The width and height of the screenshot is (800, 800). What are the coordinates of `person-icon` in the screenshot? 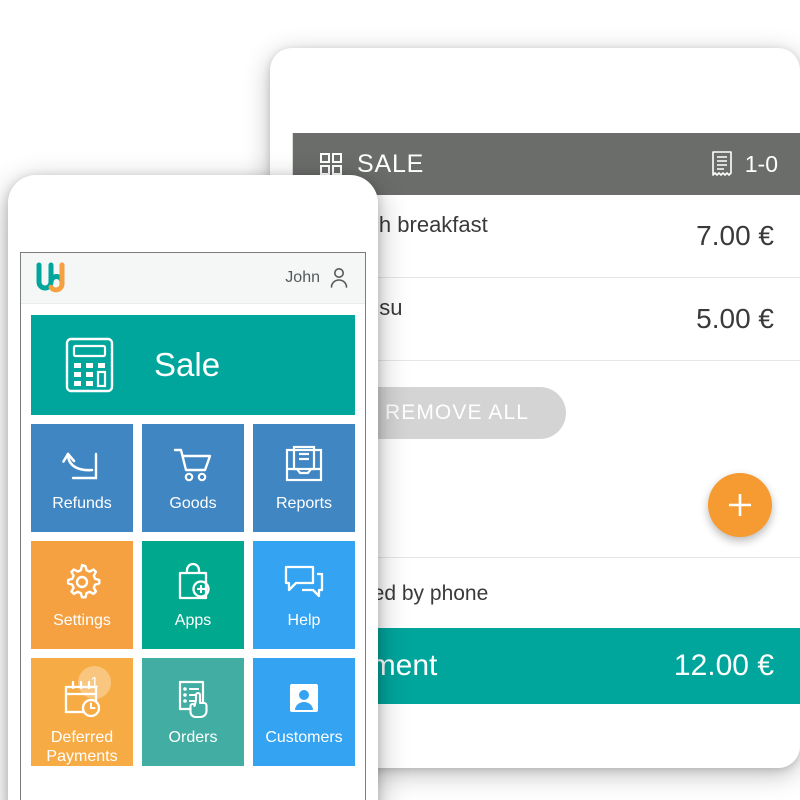 It's located at (339, 278).